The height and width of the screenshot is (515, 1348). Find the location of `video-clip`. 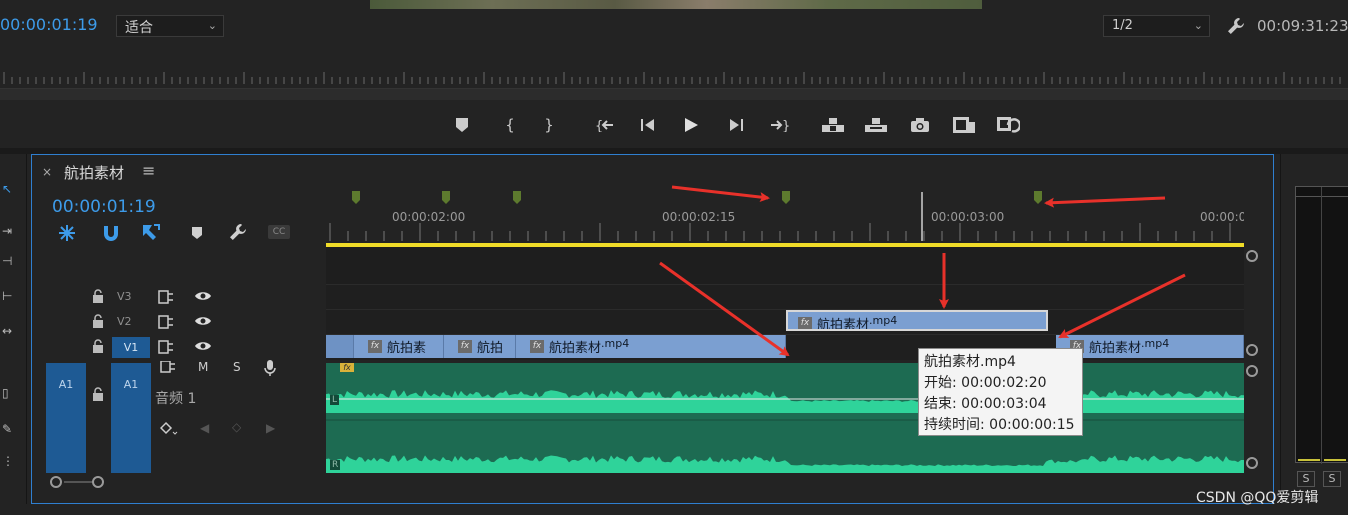

video-clip is located at coordinates (340, 346).